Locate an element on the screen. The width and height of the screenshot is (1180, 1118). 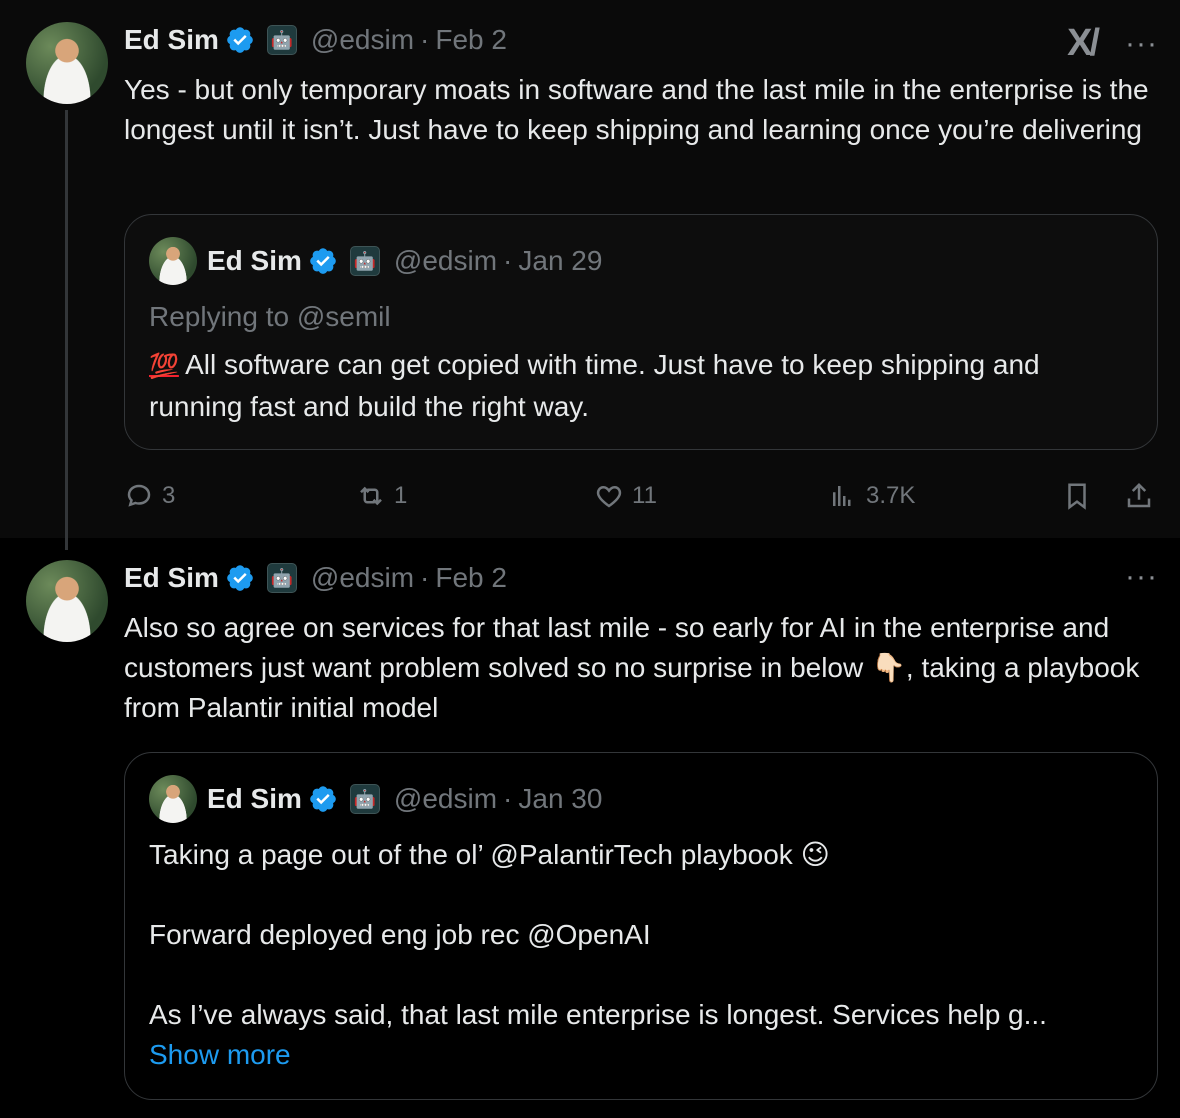
repost-count: 1 is located at coordinates (401, 495).